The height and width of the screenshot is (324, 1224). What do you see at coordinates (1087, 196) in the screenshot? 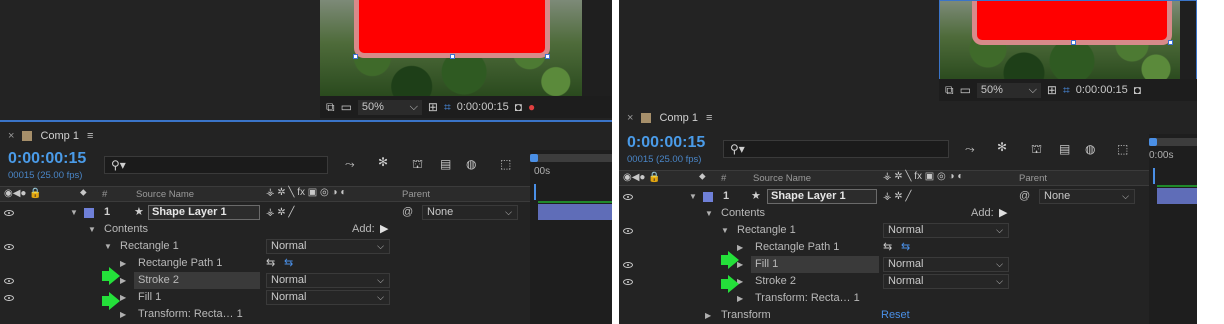
I see `parent-select: None ⌵` at bounding box center [1087, 196].